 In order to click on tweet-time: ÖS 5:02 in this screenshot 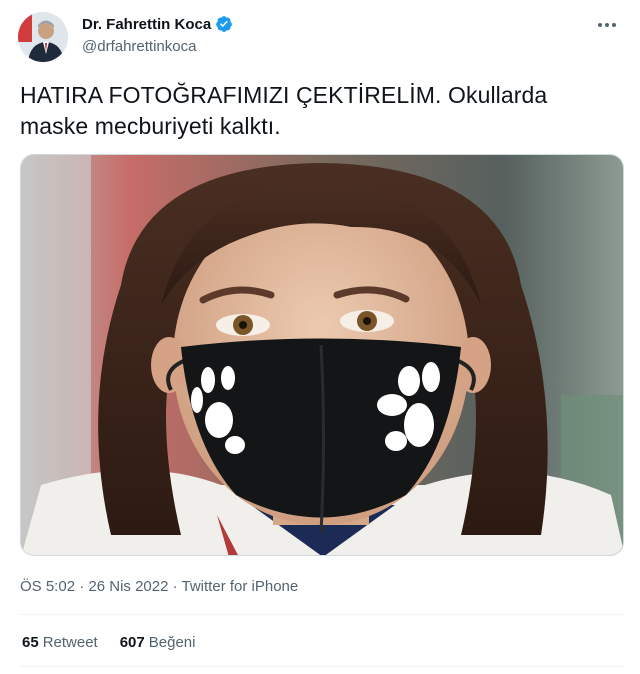, I will do `click(47, 586)`.